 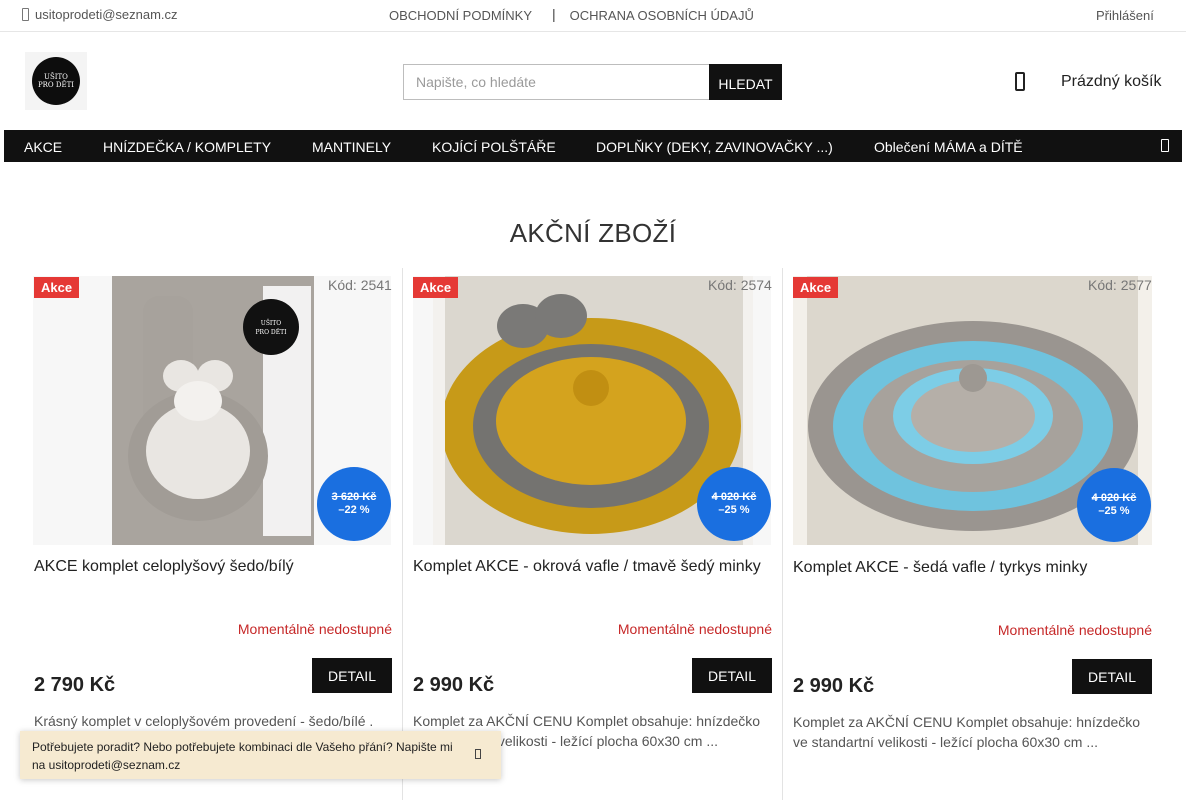 What do you see at coordinates (1020, 81) in the screenshot?
I see `cart-icon` at bounding box center [1020, 81].